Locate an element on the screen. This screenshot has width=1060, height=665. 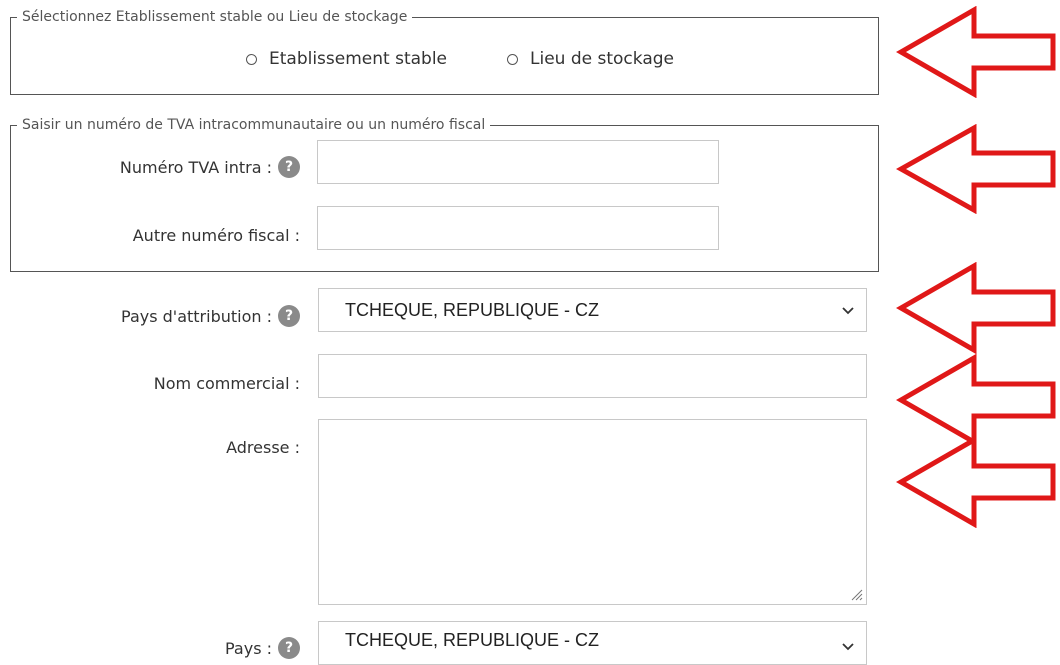
pays-select: TCHEQUE, REPUBLIQUE - CZ is located at coordinates (592, 643).